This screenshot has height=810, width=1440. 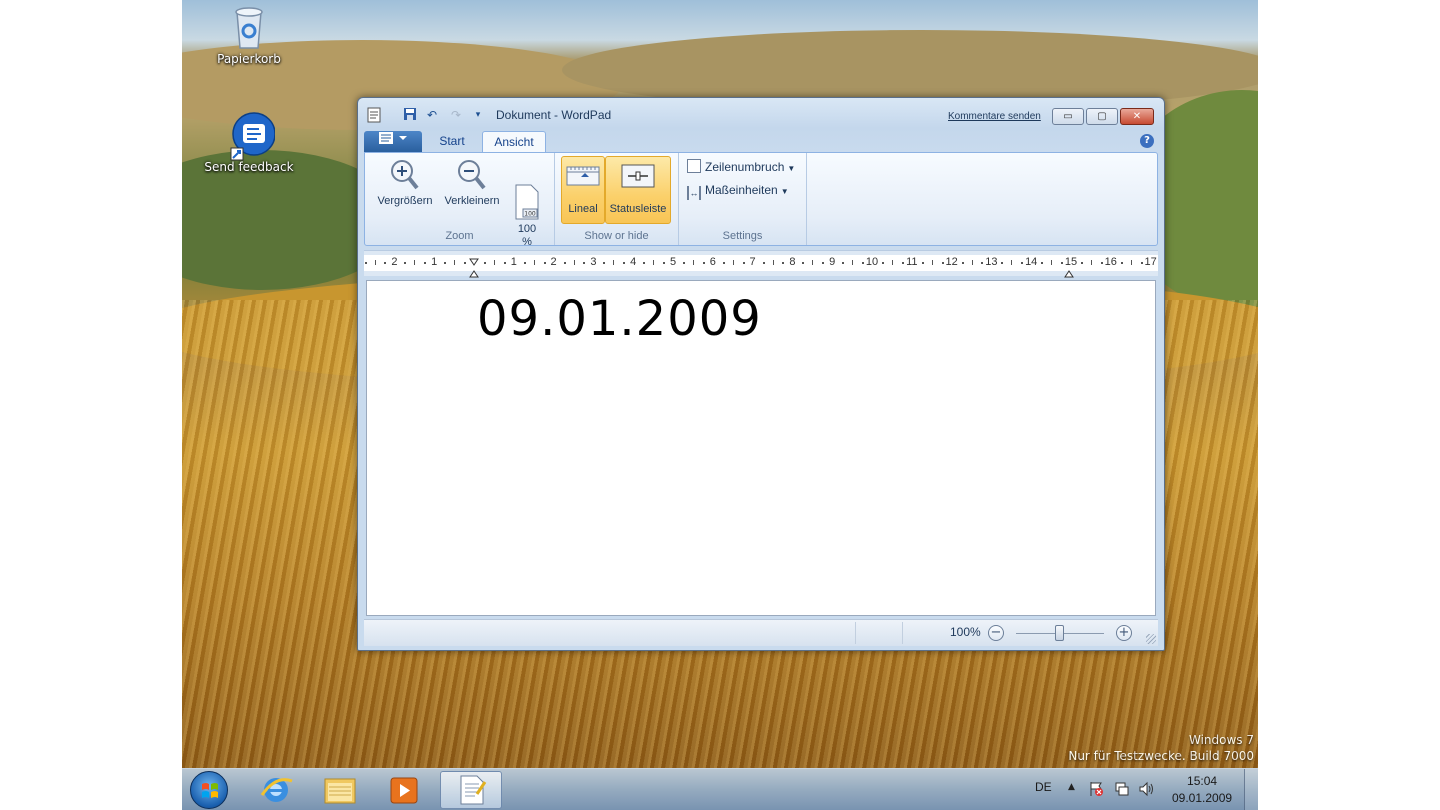 What do you see at coordinates (996, 633) in the screenshot?
I see `zoom-out-icon: −` at bounding box center [996, 633].